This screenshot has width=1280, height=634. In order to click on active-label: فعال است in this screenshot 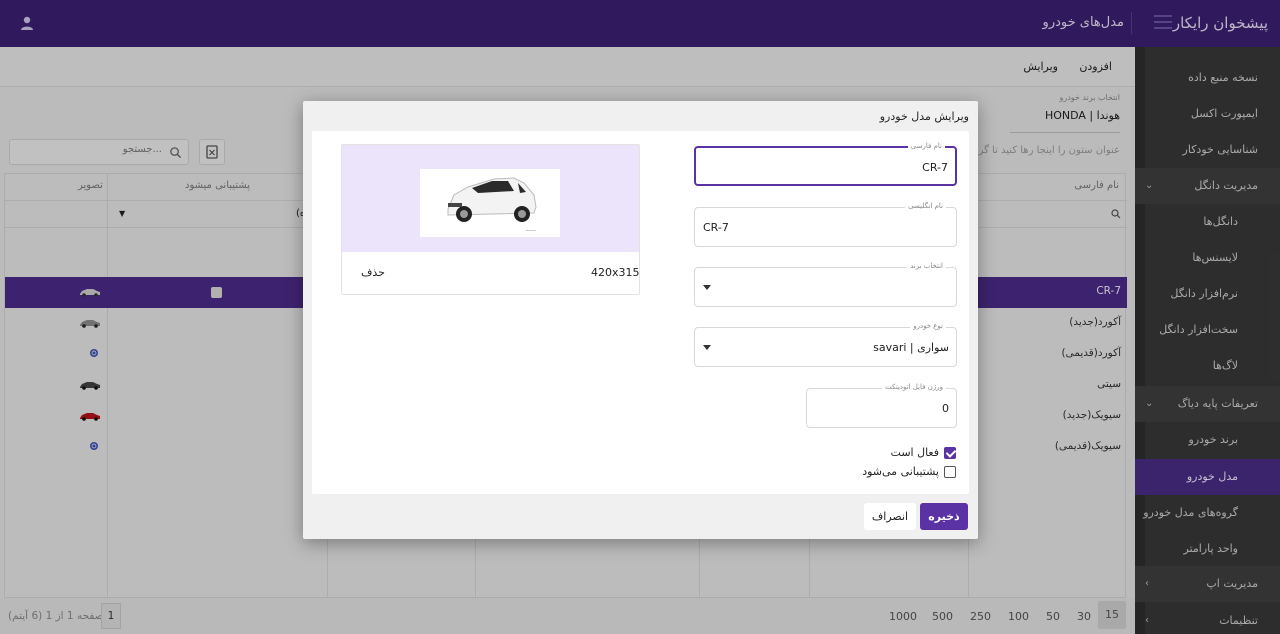, I will do `click(914, 452)`.